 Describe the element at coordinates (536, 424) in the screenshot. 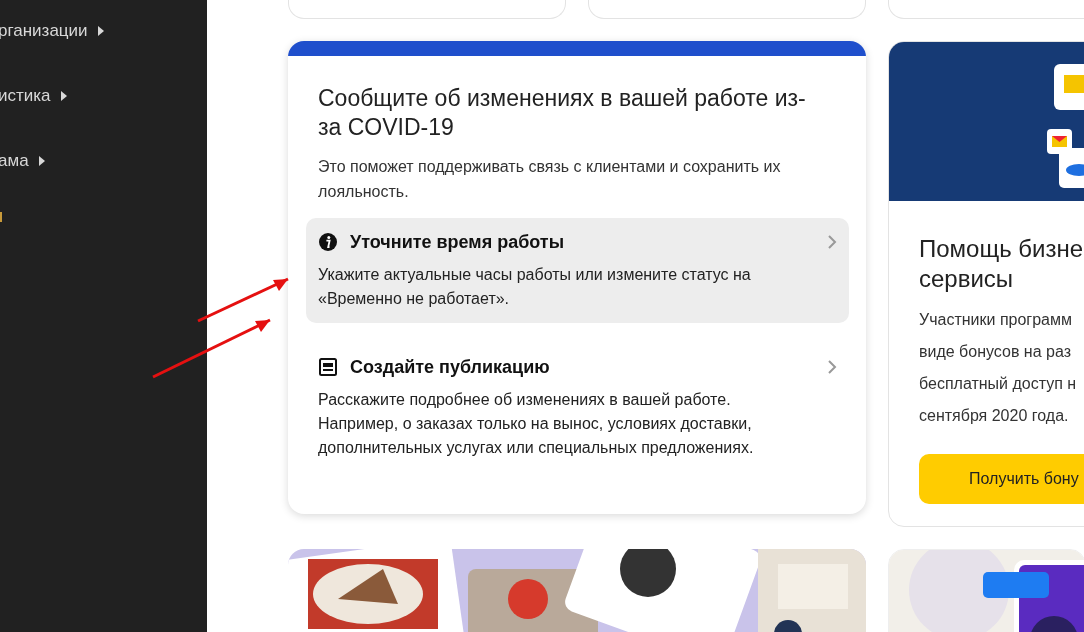

I see `action-description: Расскажите подробнее об изменениях в вашей работе. Например, о заказах только на вынос, условиях доставки, дополнительных услугах или специальных предложениях.` at that location.